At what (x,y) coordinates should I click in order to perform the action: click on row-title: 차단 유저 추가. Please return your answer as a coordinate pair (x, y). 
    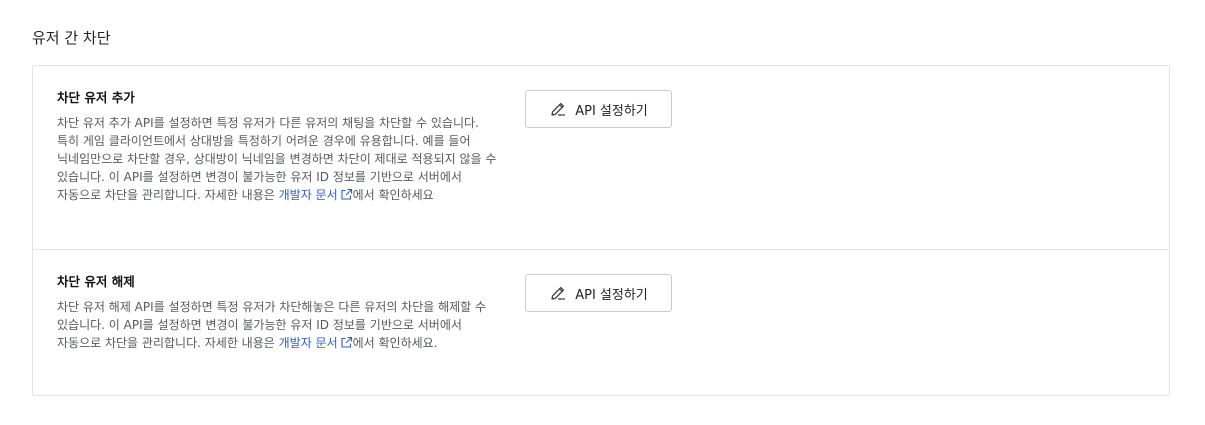
    Looking at the image, I should click on (96, 97).